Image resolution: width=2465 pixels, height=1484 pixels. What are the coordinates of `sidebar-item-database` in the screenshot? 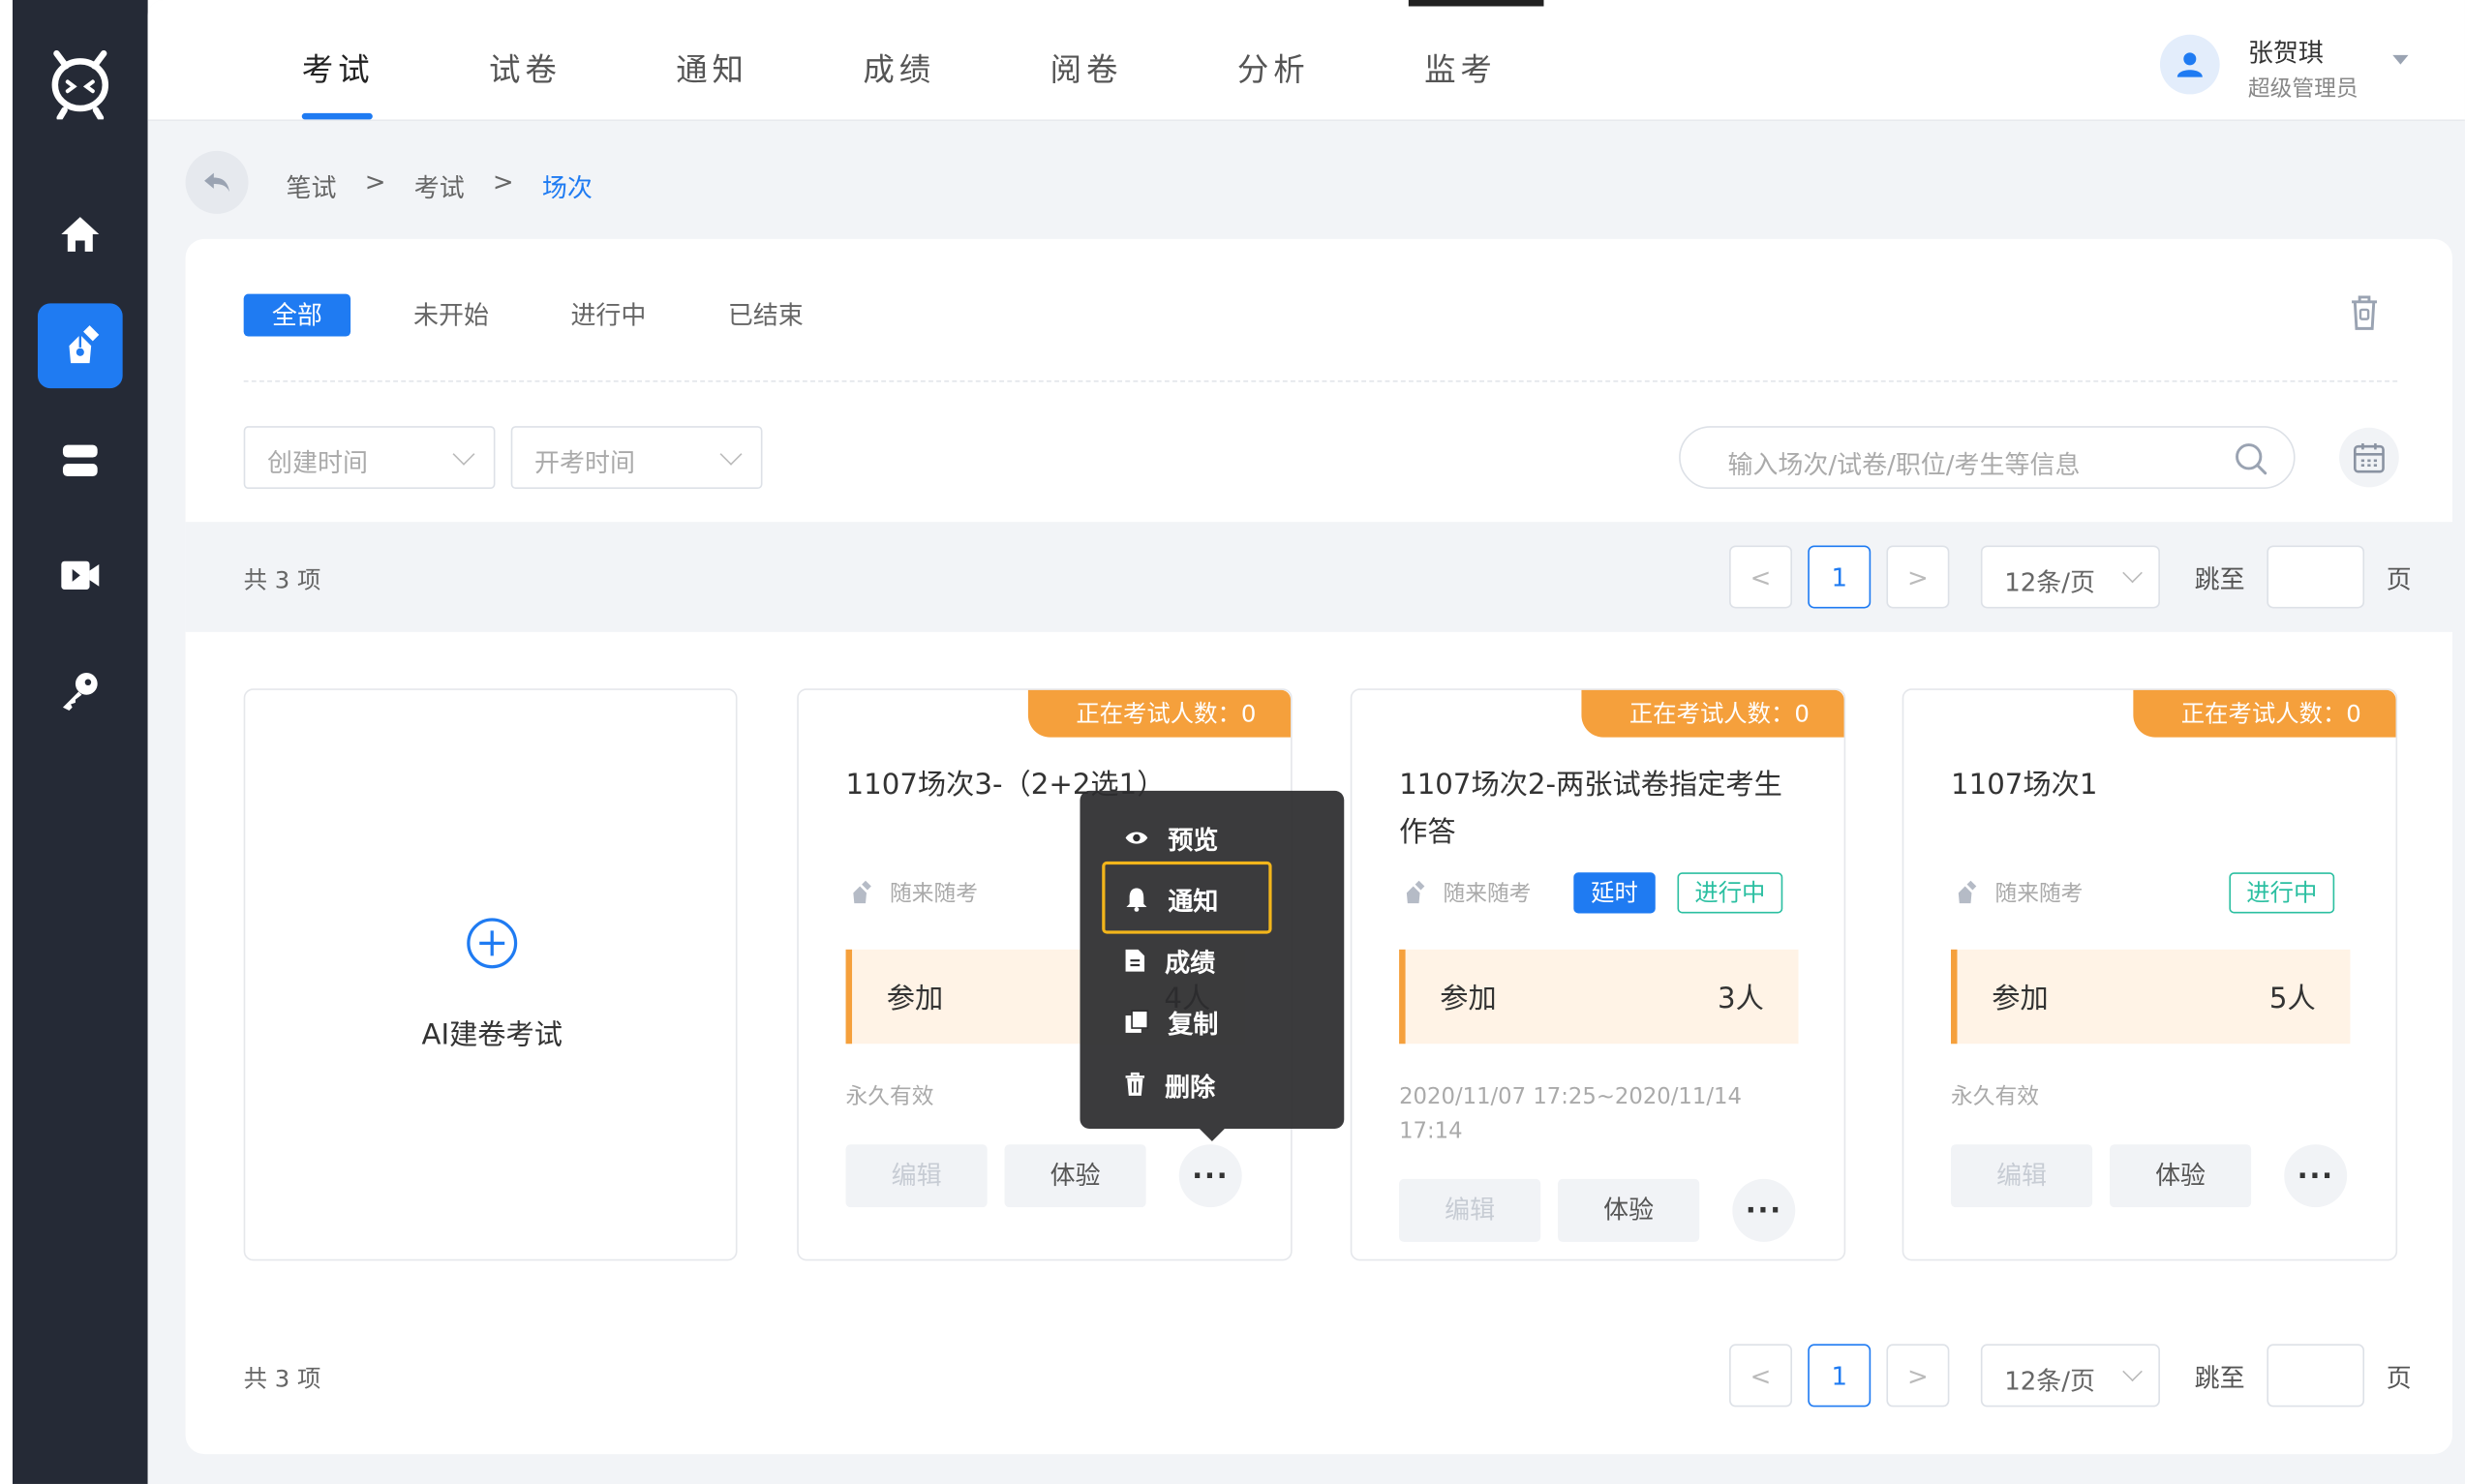 It's located at (80, 460).